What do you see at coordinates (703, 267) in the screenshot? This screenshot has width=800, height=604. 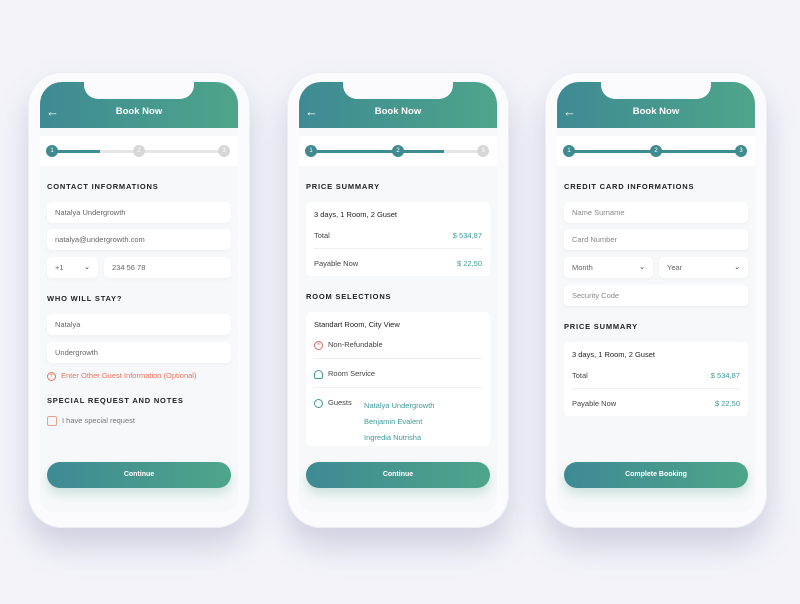 I see `year-select: Year ⌄` at bounding box center [703, 267].